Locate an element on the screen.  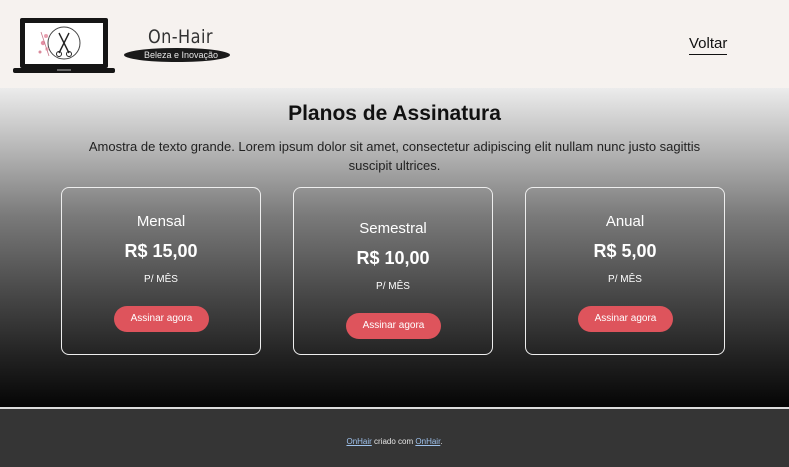
footer-credits: OnHair criado com OnHair. is located at coordinates (394, 441).